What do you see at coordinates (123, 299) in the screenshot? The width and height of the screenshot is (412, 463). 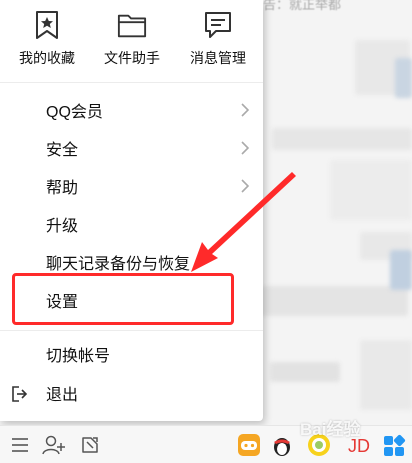 I see `highlight-box-settings` at bounding box center [123, 299].